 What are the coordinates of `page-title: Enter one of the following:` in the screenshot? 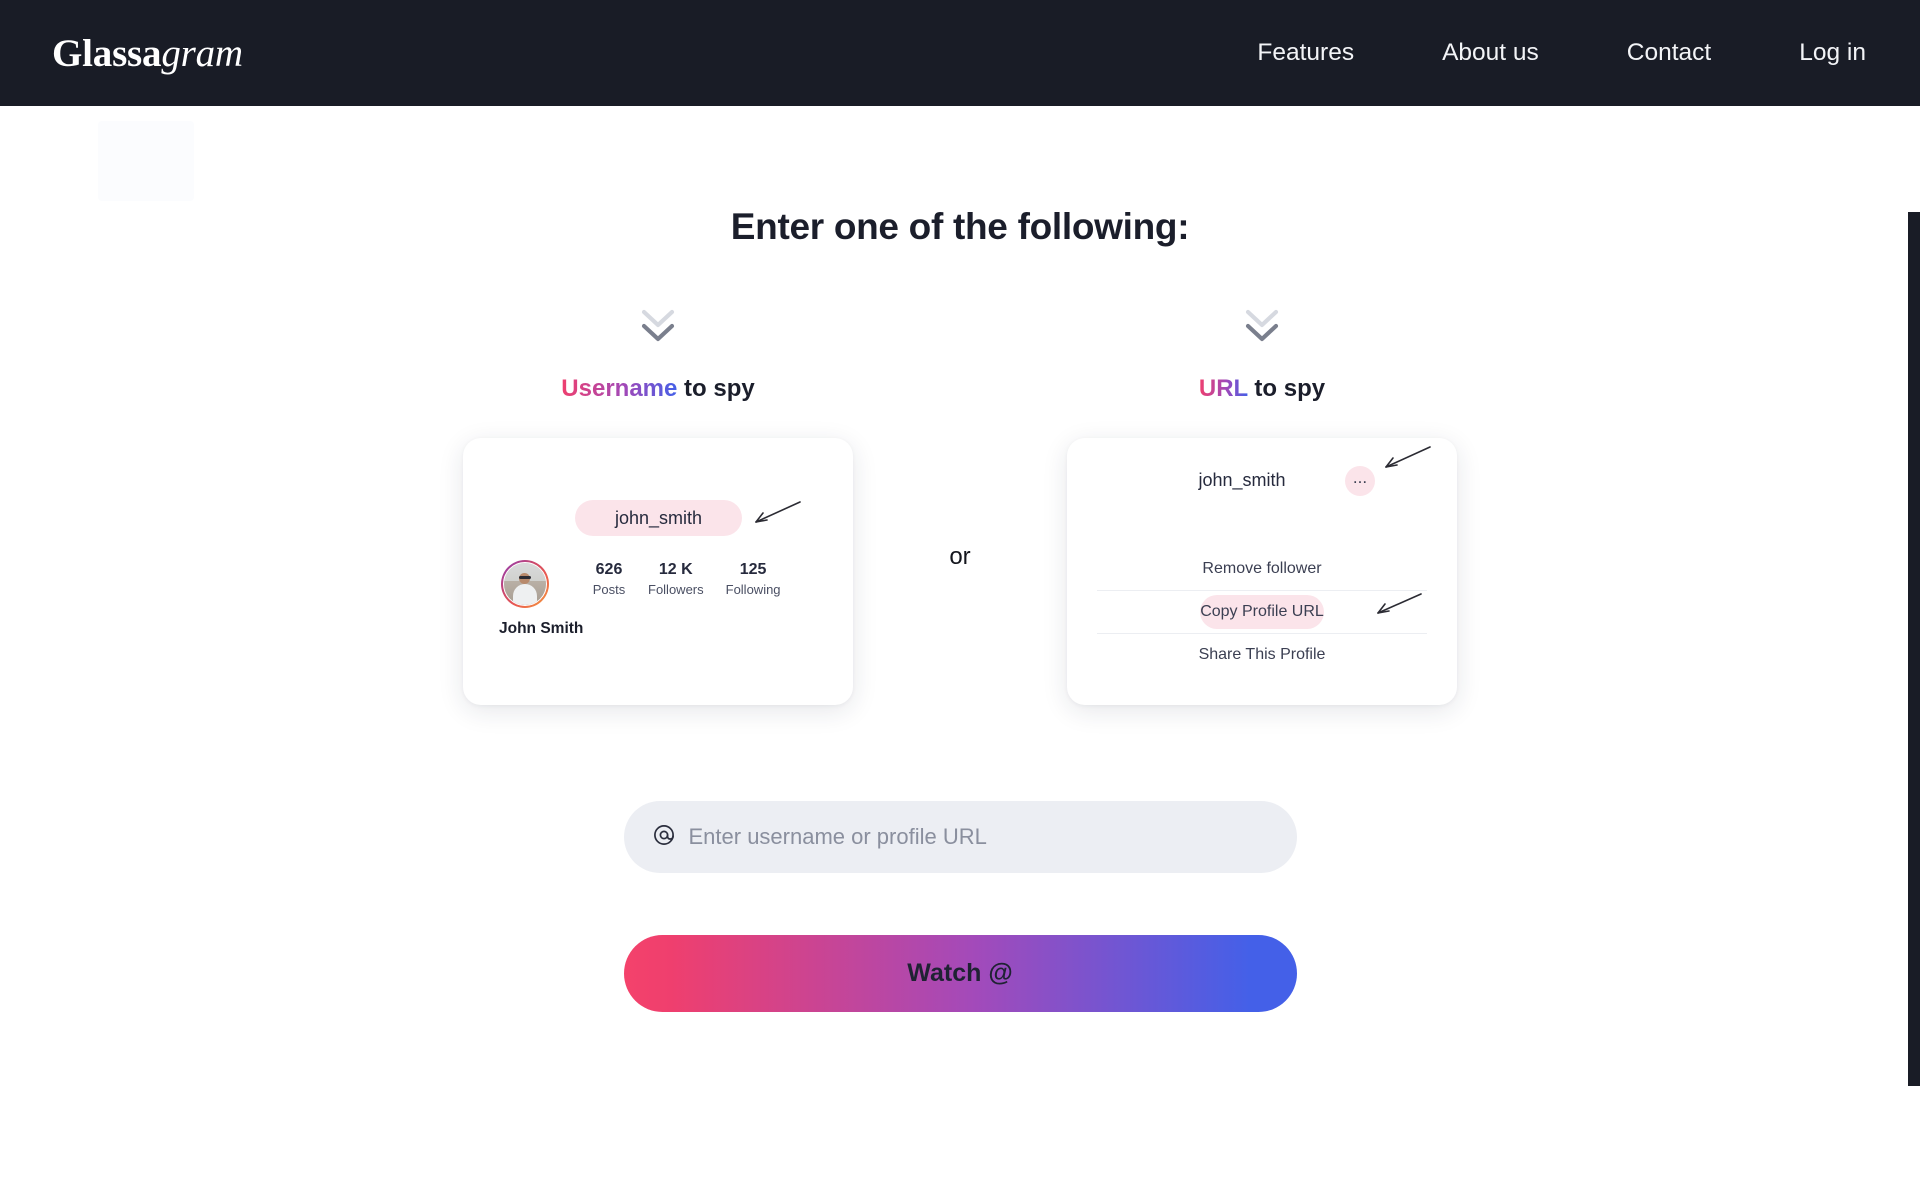 It's located at (960, 226).